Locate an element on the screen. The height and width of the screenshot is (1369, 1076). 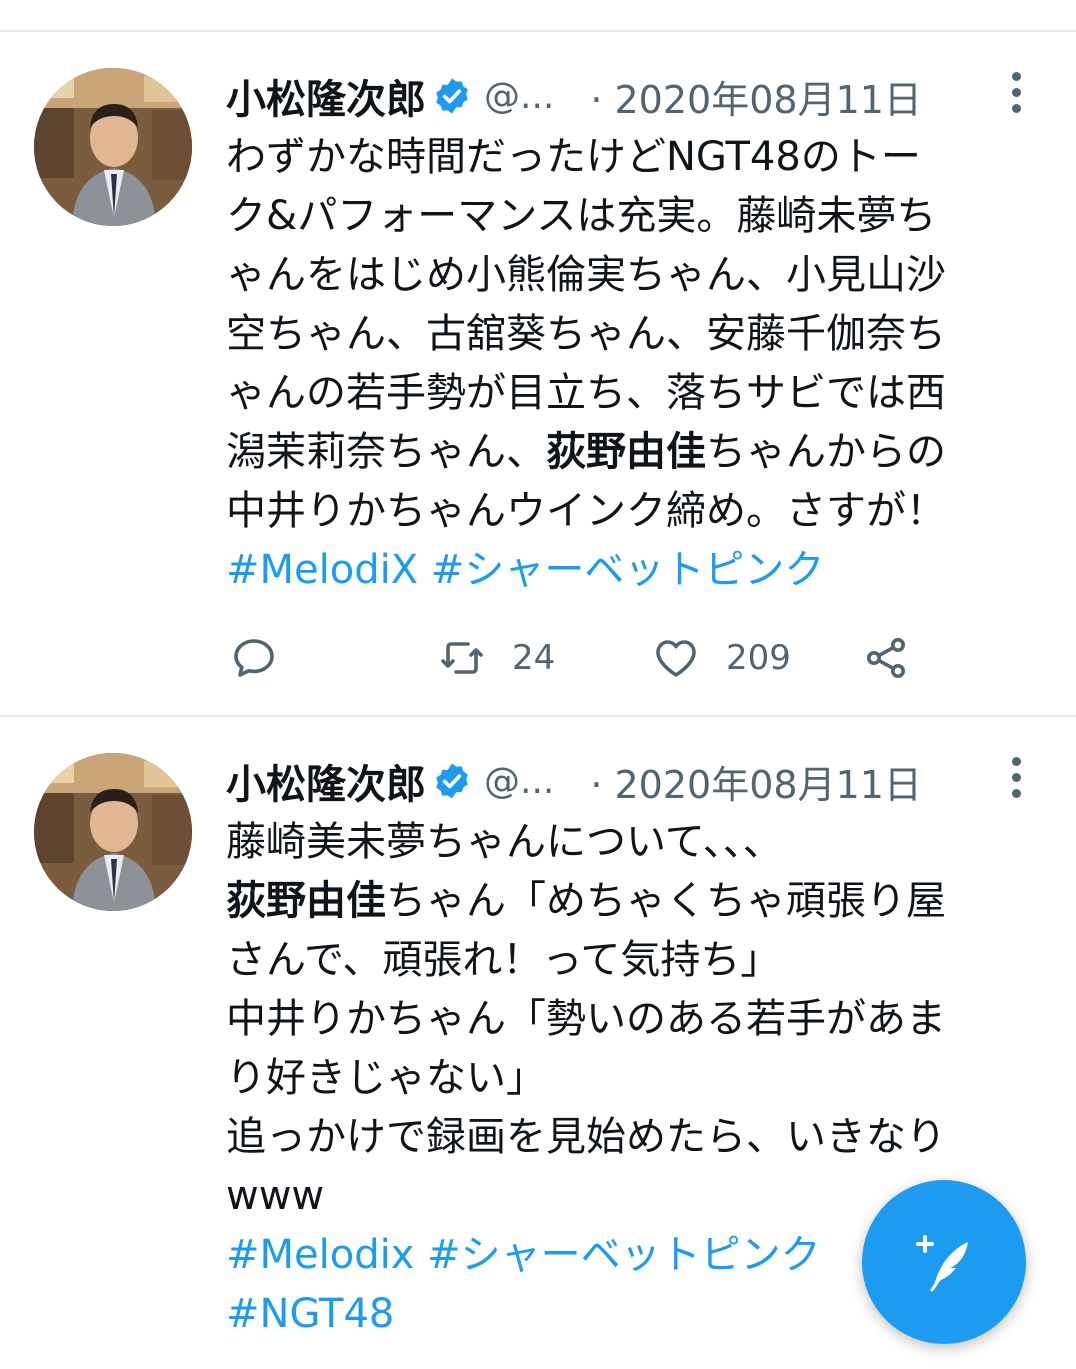
text-segment: 追っかけで録画を見始めたら、いきなり is located at coordinates (586, 1137).